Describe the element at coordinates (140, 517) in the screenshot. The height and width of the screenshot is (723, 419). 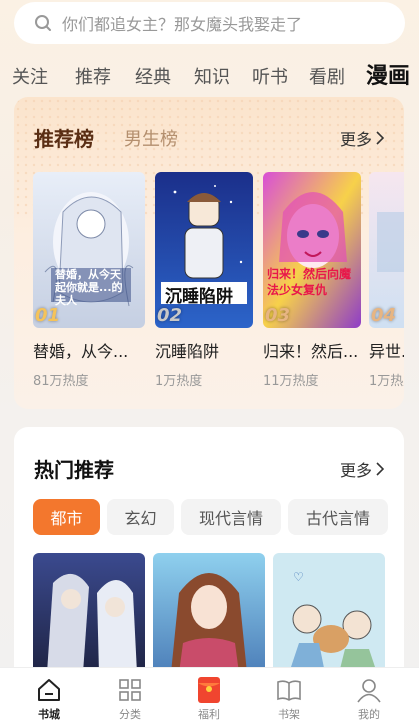
I see `chip-fantasy: 玄幻` at that location.